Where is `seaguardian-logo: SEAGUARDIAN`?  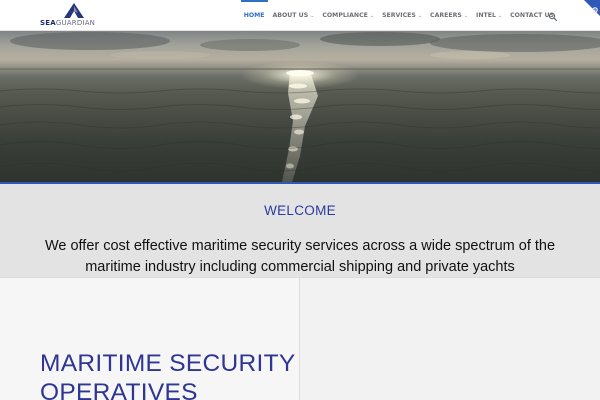
seaguardian-logo: SEAGUARDIAN is located at coordinates (76, 15).